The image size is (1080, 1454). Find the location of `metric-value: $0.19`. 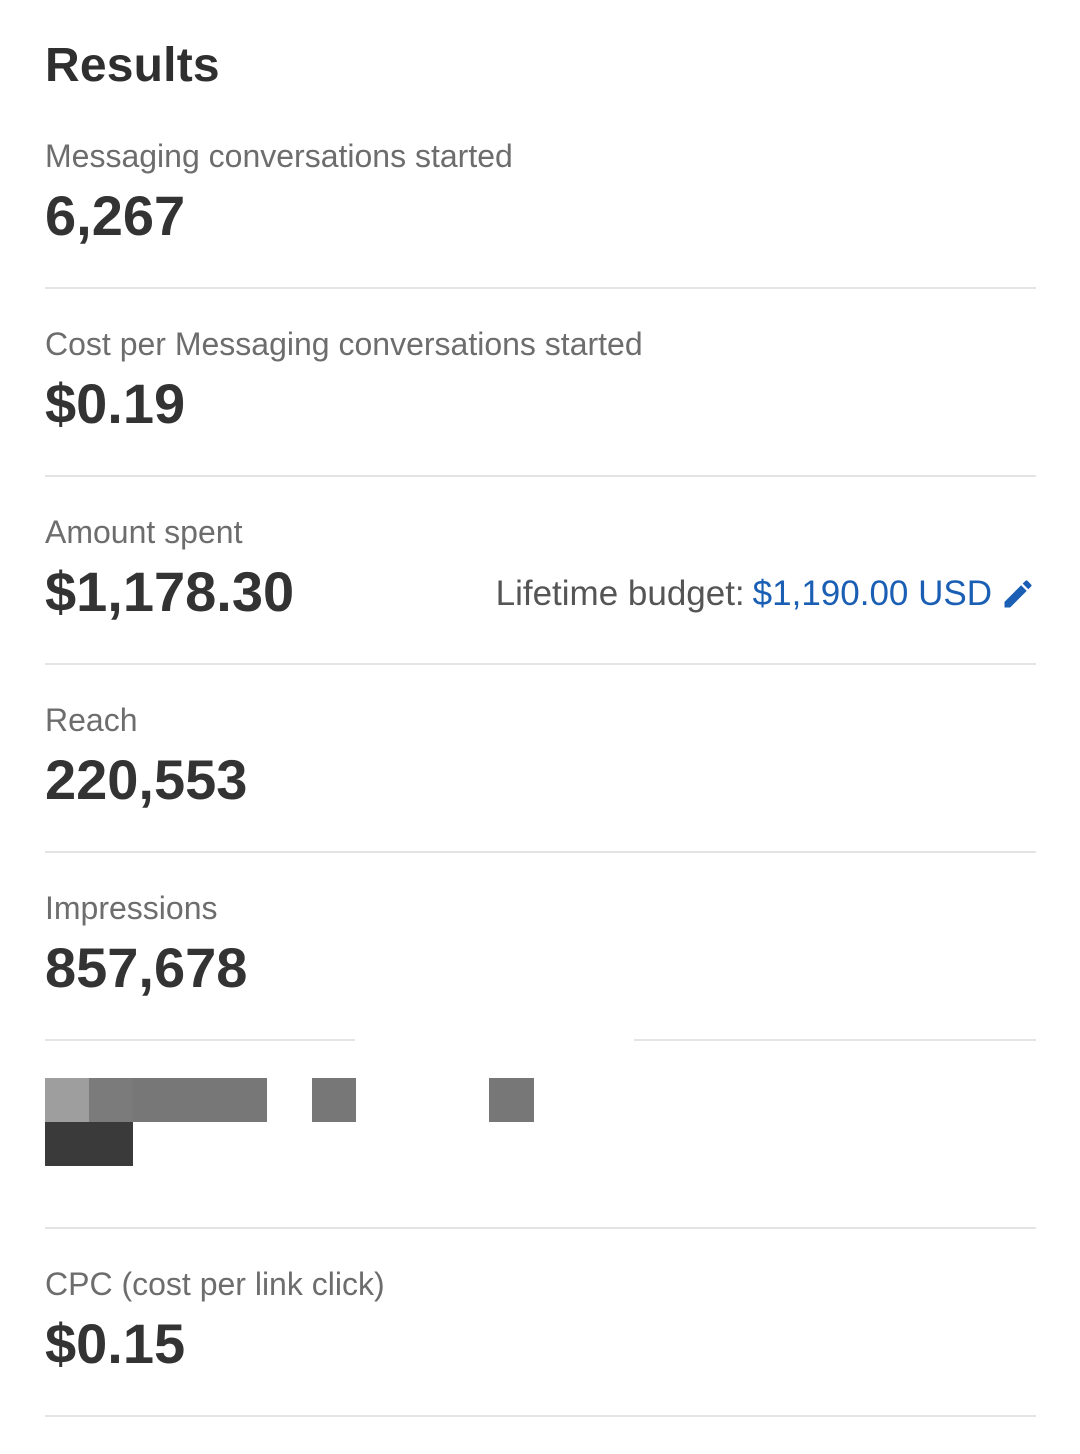

metric-value: $0.19 is located at coordinates (115, 403).